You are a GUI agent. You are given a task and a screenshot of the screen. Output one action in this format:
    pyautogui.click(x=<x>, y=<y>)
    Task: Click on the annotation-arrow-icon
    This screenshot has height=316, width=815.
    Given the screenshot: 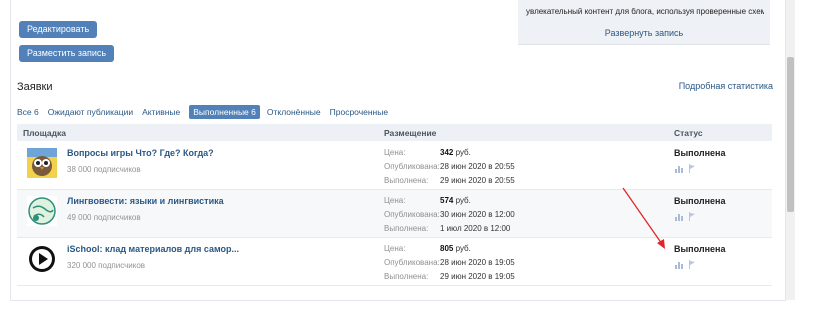 What is the action you would take?
    pyautogui.click(x=643, y=218)
    